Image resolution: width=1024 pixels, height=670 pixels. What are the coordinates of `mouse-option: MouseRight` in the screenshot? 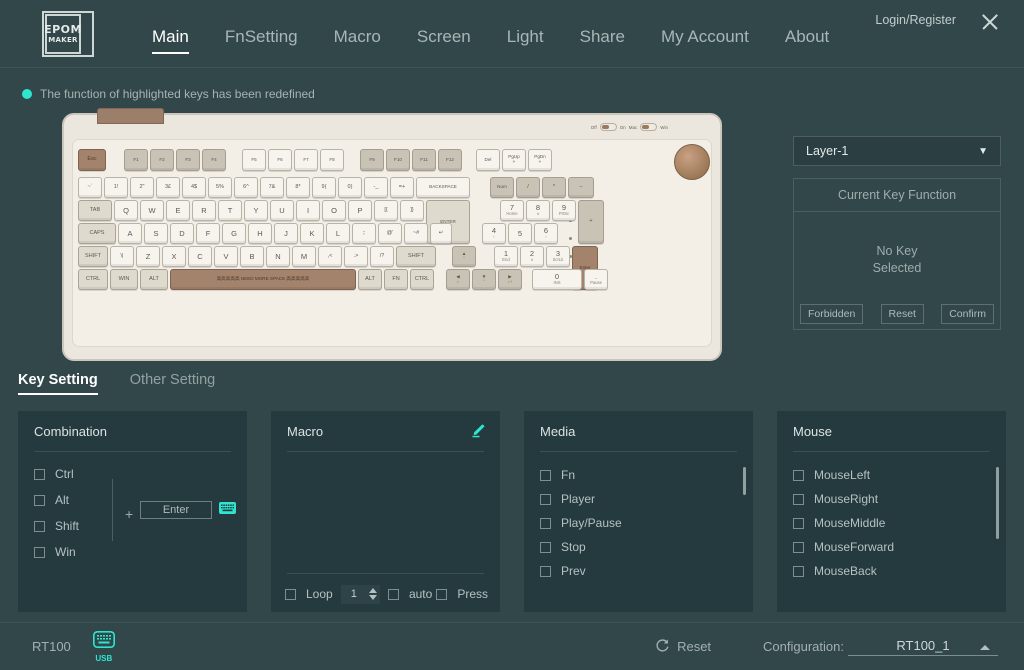 It's located at (894, 499).